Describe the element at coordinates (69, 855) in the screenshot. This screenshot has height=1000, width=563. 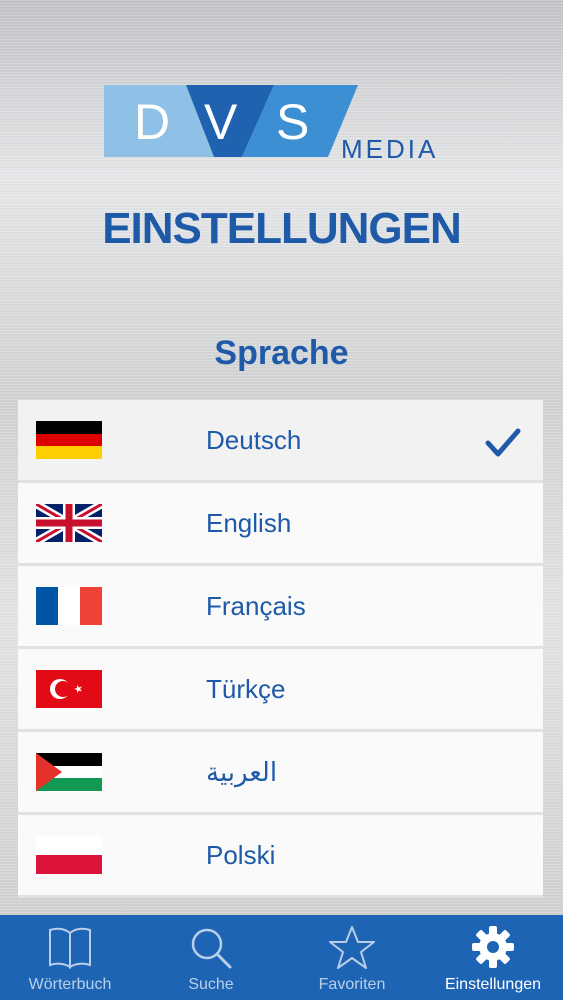
I see `poland-flag-icon` at that location.